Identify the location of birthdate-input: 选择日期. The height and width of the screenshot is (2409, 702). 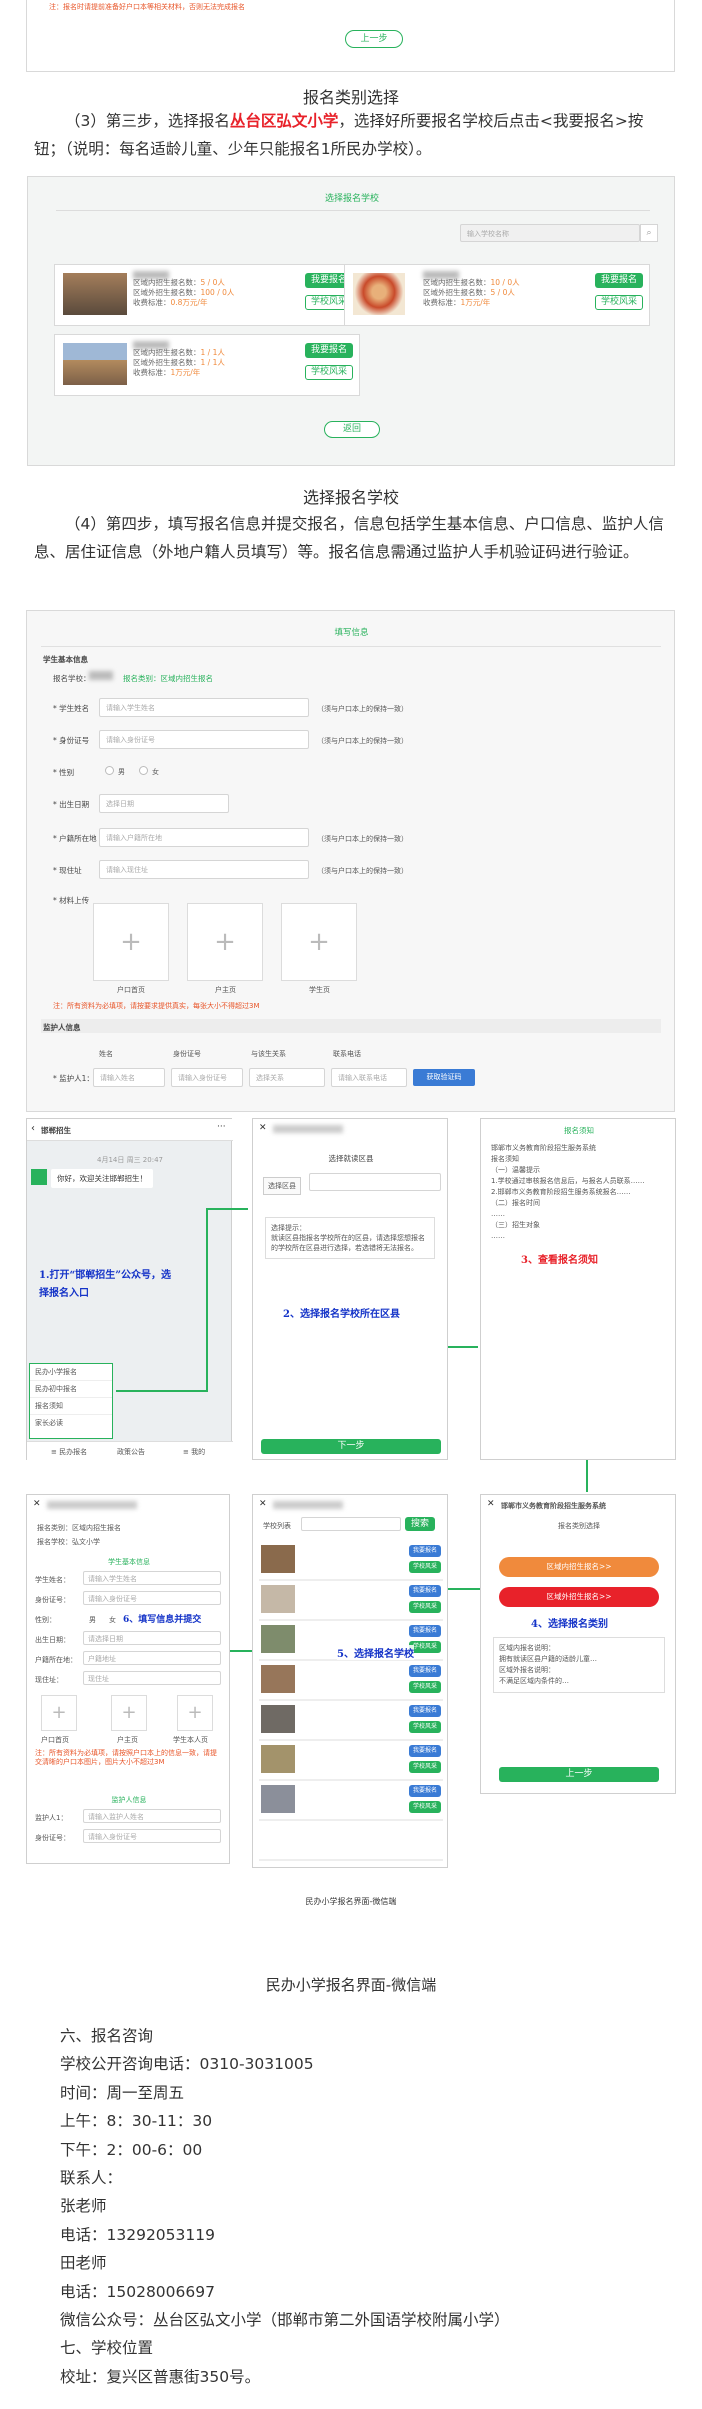
(164, 803).